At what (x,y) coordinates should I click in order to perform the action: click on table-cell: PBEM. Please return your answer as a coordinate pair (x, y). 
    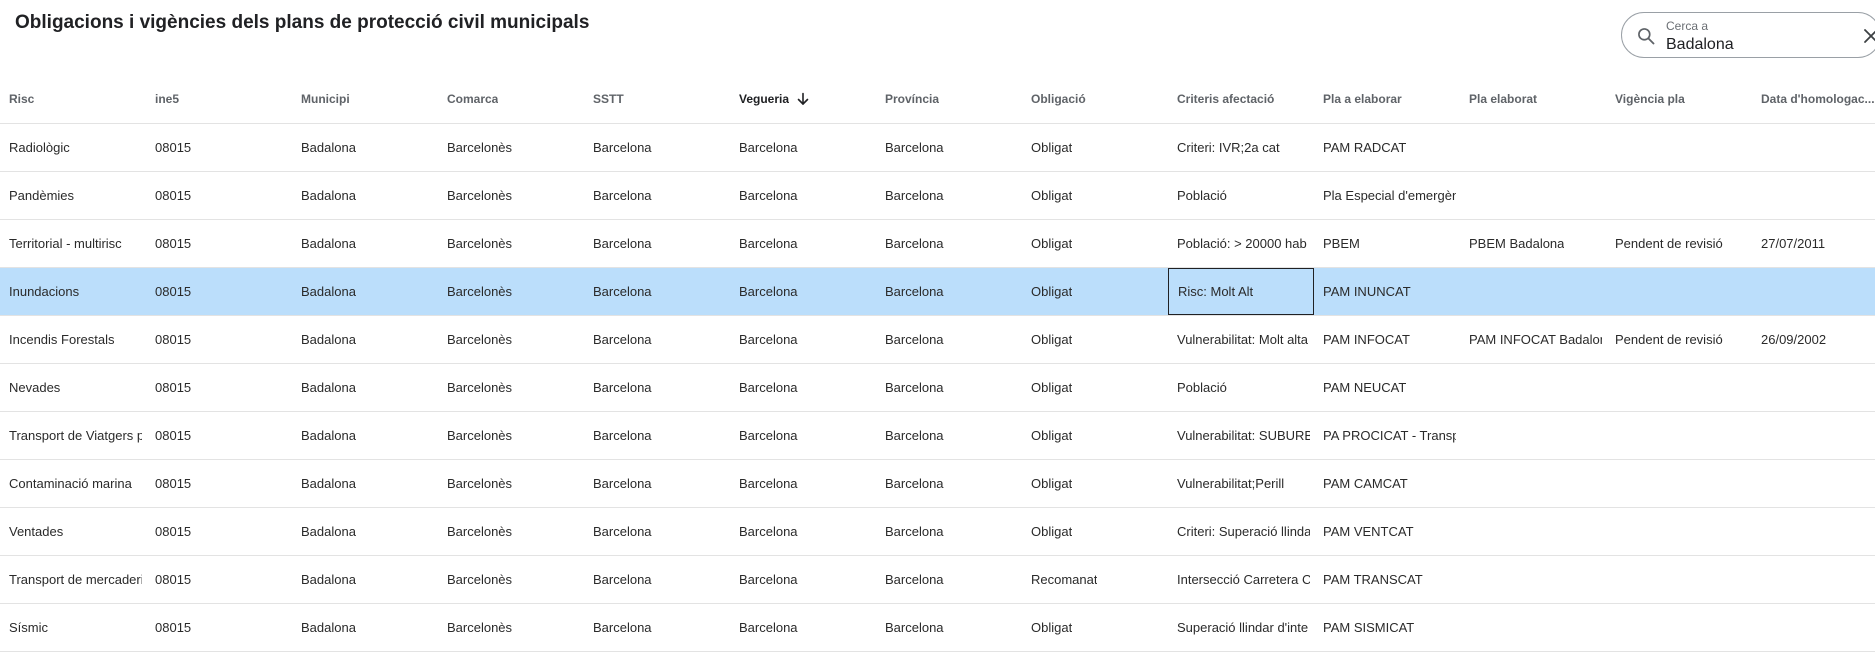
    Looking at the image, I should click on (1387, 243).